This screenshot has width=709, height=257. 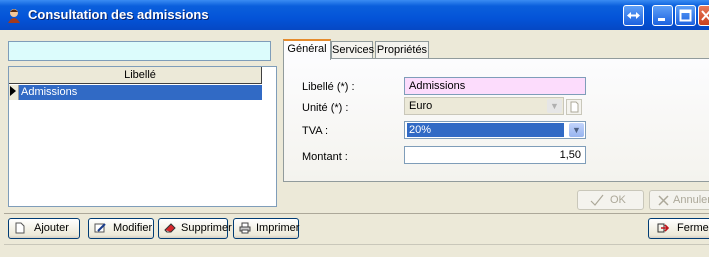 What do you see at coordinates (328, 87) in the screenshot?
I see `libelle-label: Libellé (*) :` at bounding box center [328, 87].